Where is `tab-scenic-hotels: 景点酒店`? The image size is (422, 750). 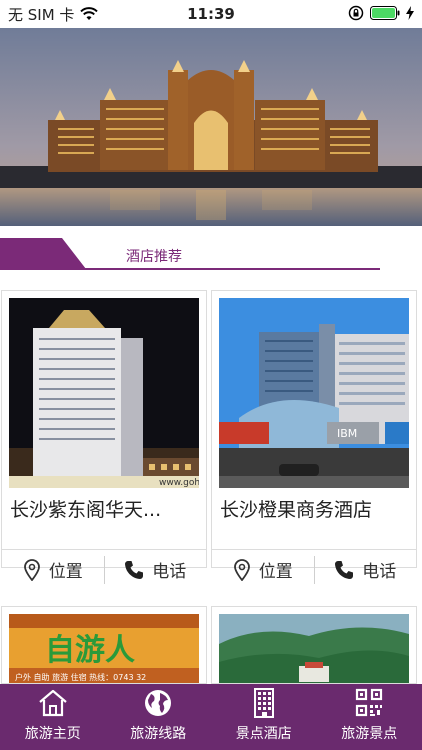
tab-scenic-hotels: 景点酒店 is located at coordinates (264, 717).